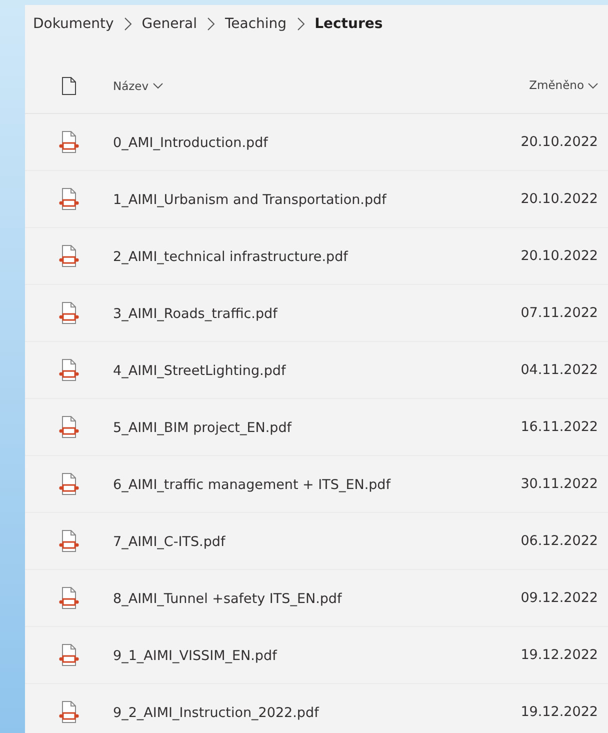  I want to click on file-name-link: 9_1_AIMI_VISSIM_EN.pdf, so click(195, 656).